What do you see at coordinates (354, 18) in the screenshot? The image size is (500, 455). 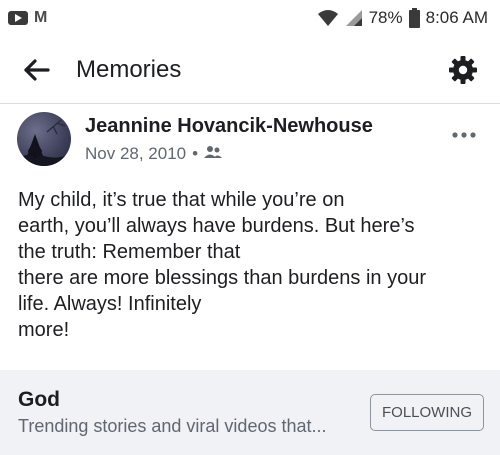 I see `signal-icon` at bounding box center [354, 18].